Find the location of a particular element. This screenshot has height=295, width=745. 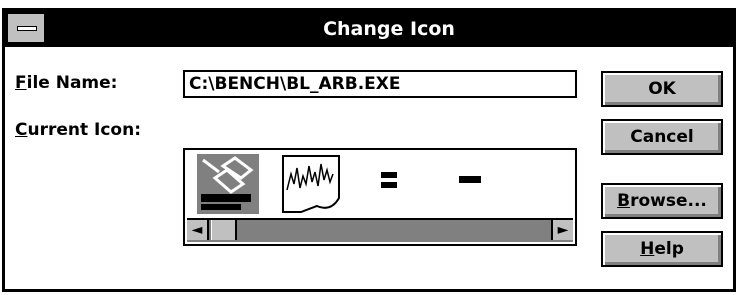

help-button: Help is located at coordinates (662, 249).